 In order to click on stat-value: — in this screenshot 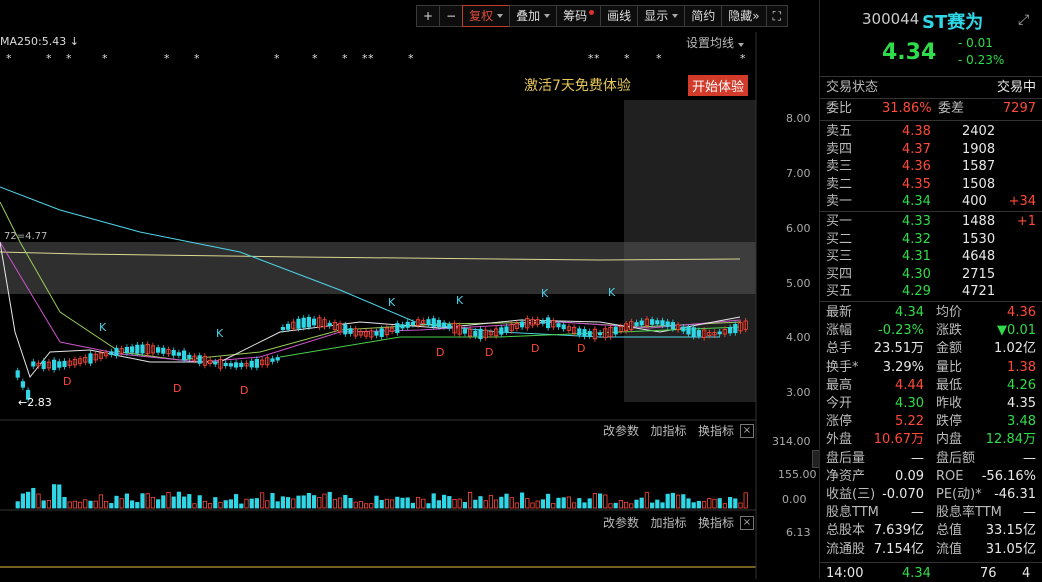, I will do `click(1029, 458)`.